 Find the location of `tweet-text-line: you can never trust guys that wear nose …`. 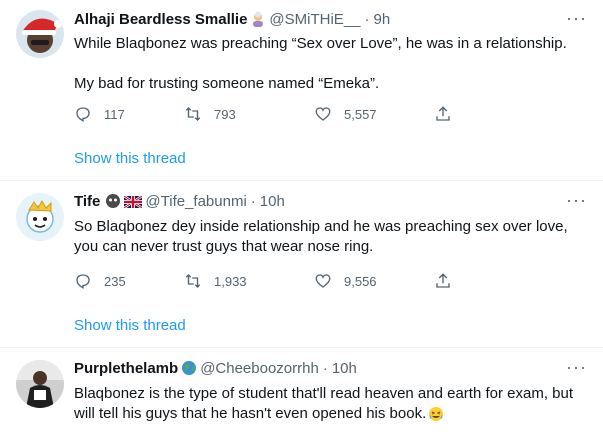

tweet-text-line: you can never trust guys that wear nose … is located at coordinates (224, 246).